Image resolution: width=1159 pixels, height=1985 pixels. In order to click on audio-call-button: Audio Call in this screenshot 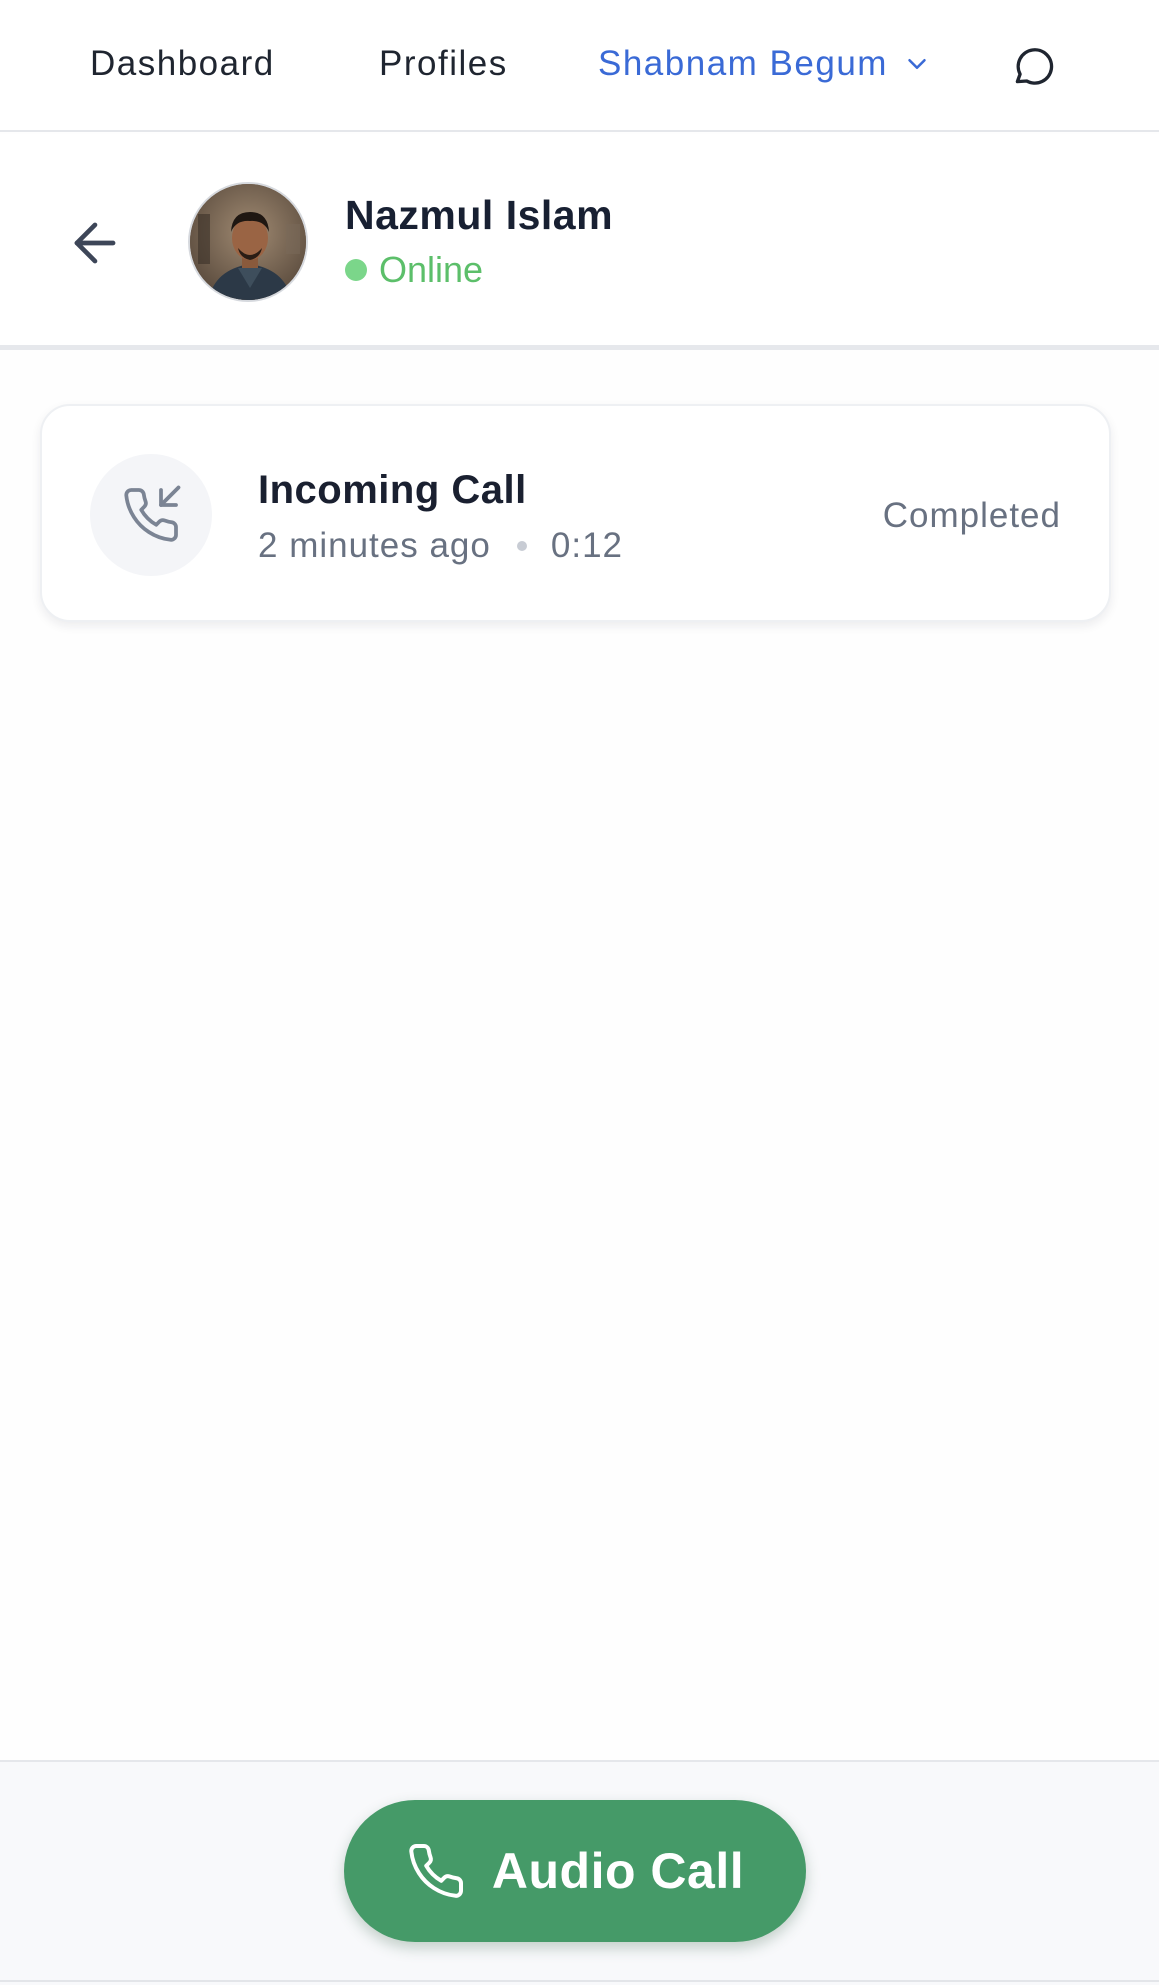, I will do `click(575, 1871)`.